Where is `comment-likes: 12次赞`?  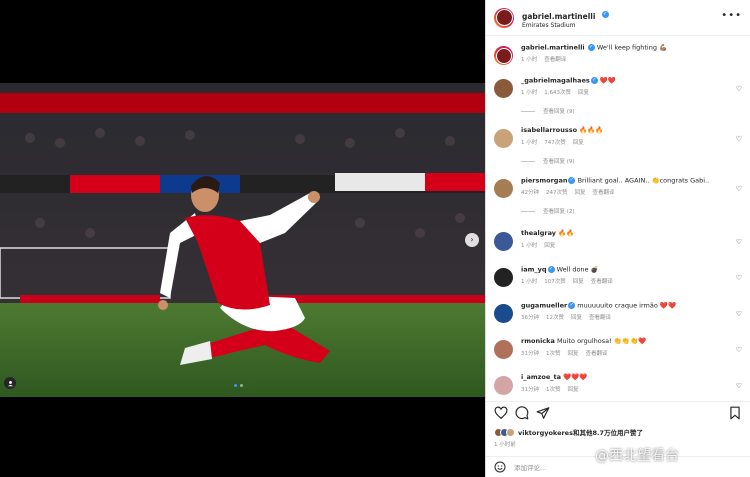 comment-likes: 12次赞 is located at coordinates (555, 318).